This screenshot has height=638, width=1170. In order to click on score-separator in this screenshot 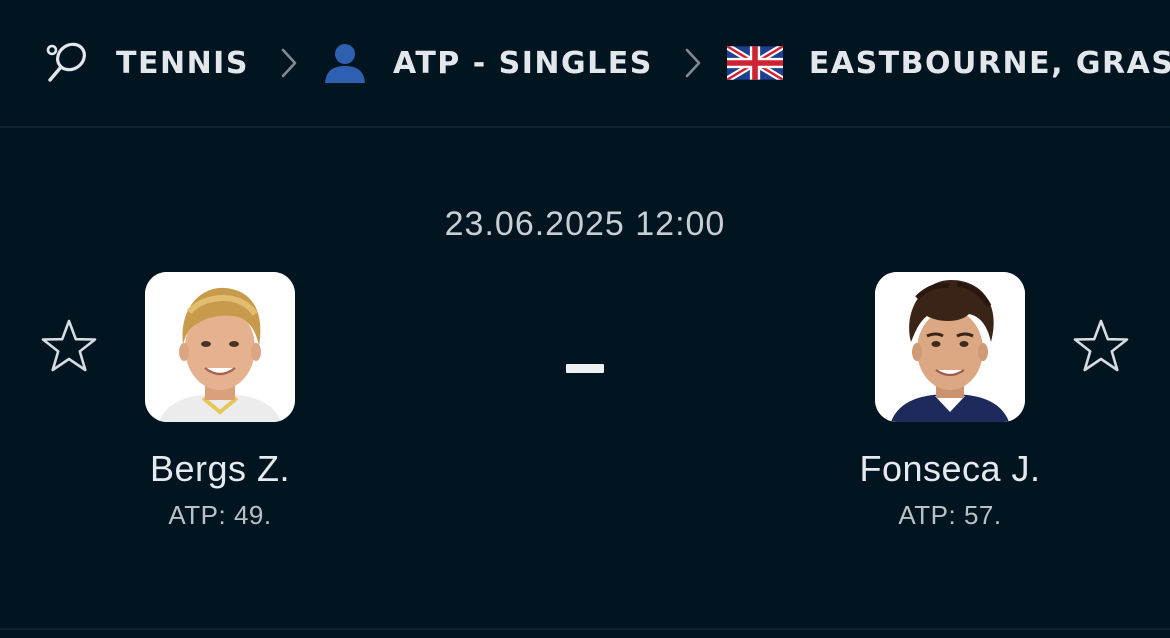, I will do `click(585, 368)`.